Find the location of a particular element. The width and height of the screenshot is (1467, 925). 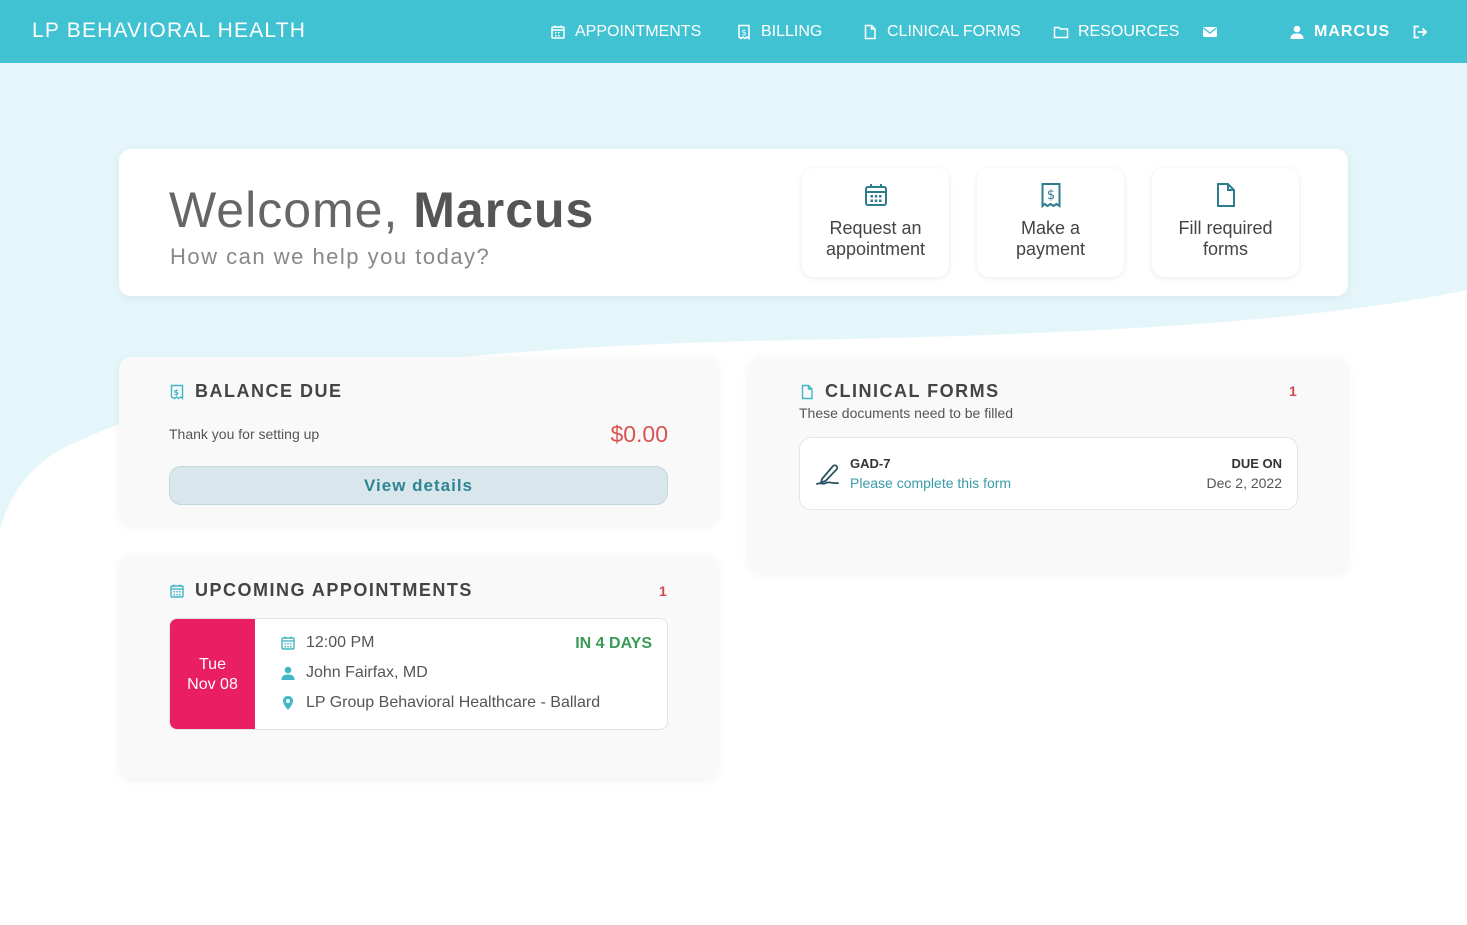

appointment-location: LP Group Behavioral Healthcare - Ballard is located at coordinates (453, 702).